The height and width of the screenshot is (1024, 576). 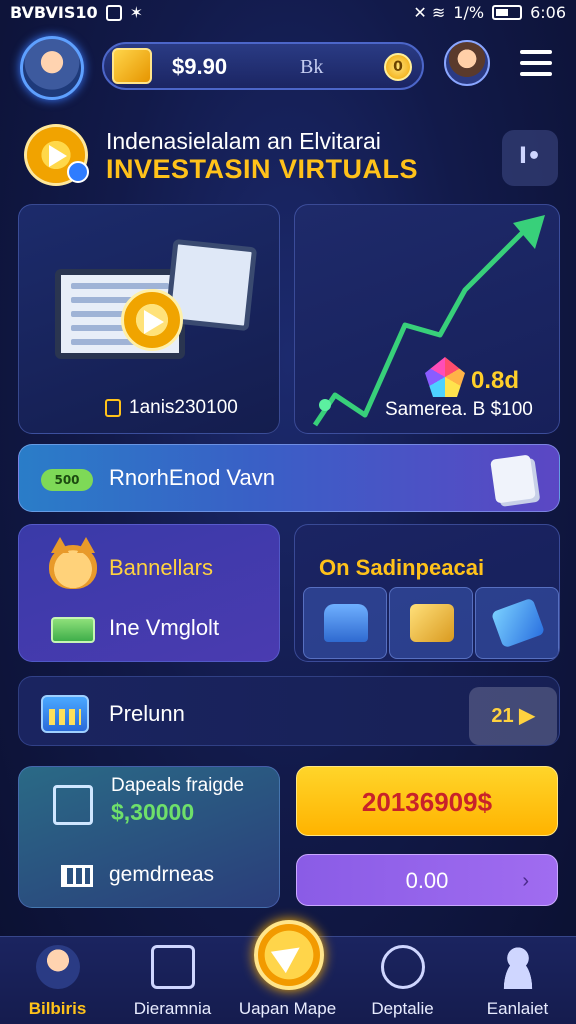 What do you see at coordinates (469, 12) in the screenshot?
I see `battery-percent: 1/%` at bounding box center [469, 12].